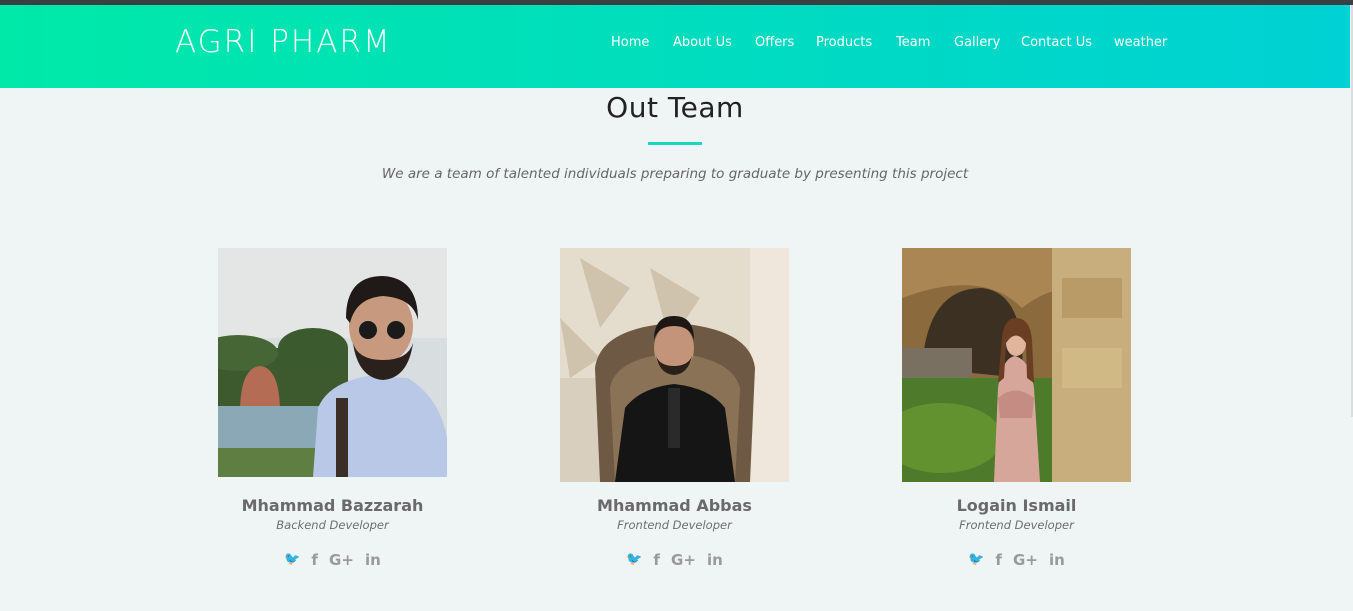  I want to click on member-name: Mhammad Abbas, so click(674, 505).